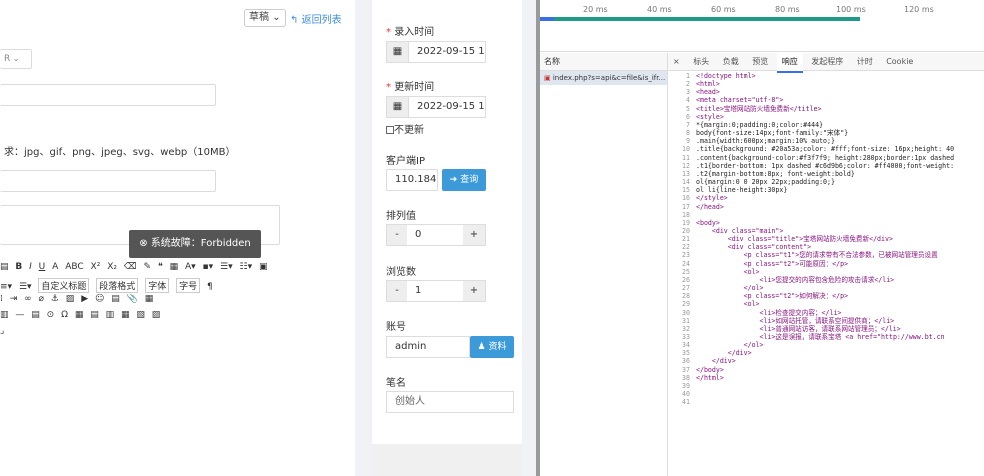  Describe the element at coordinates (265, 18) in the screenshot. I see `template-select: 草稿 ⌄` at that location.